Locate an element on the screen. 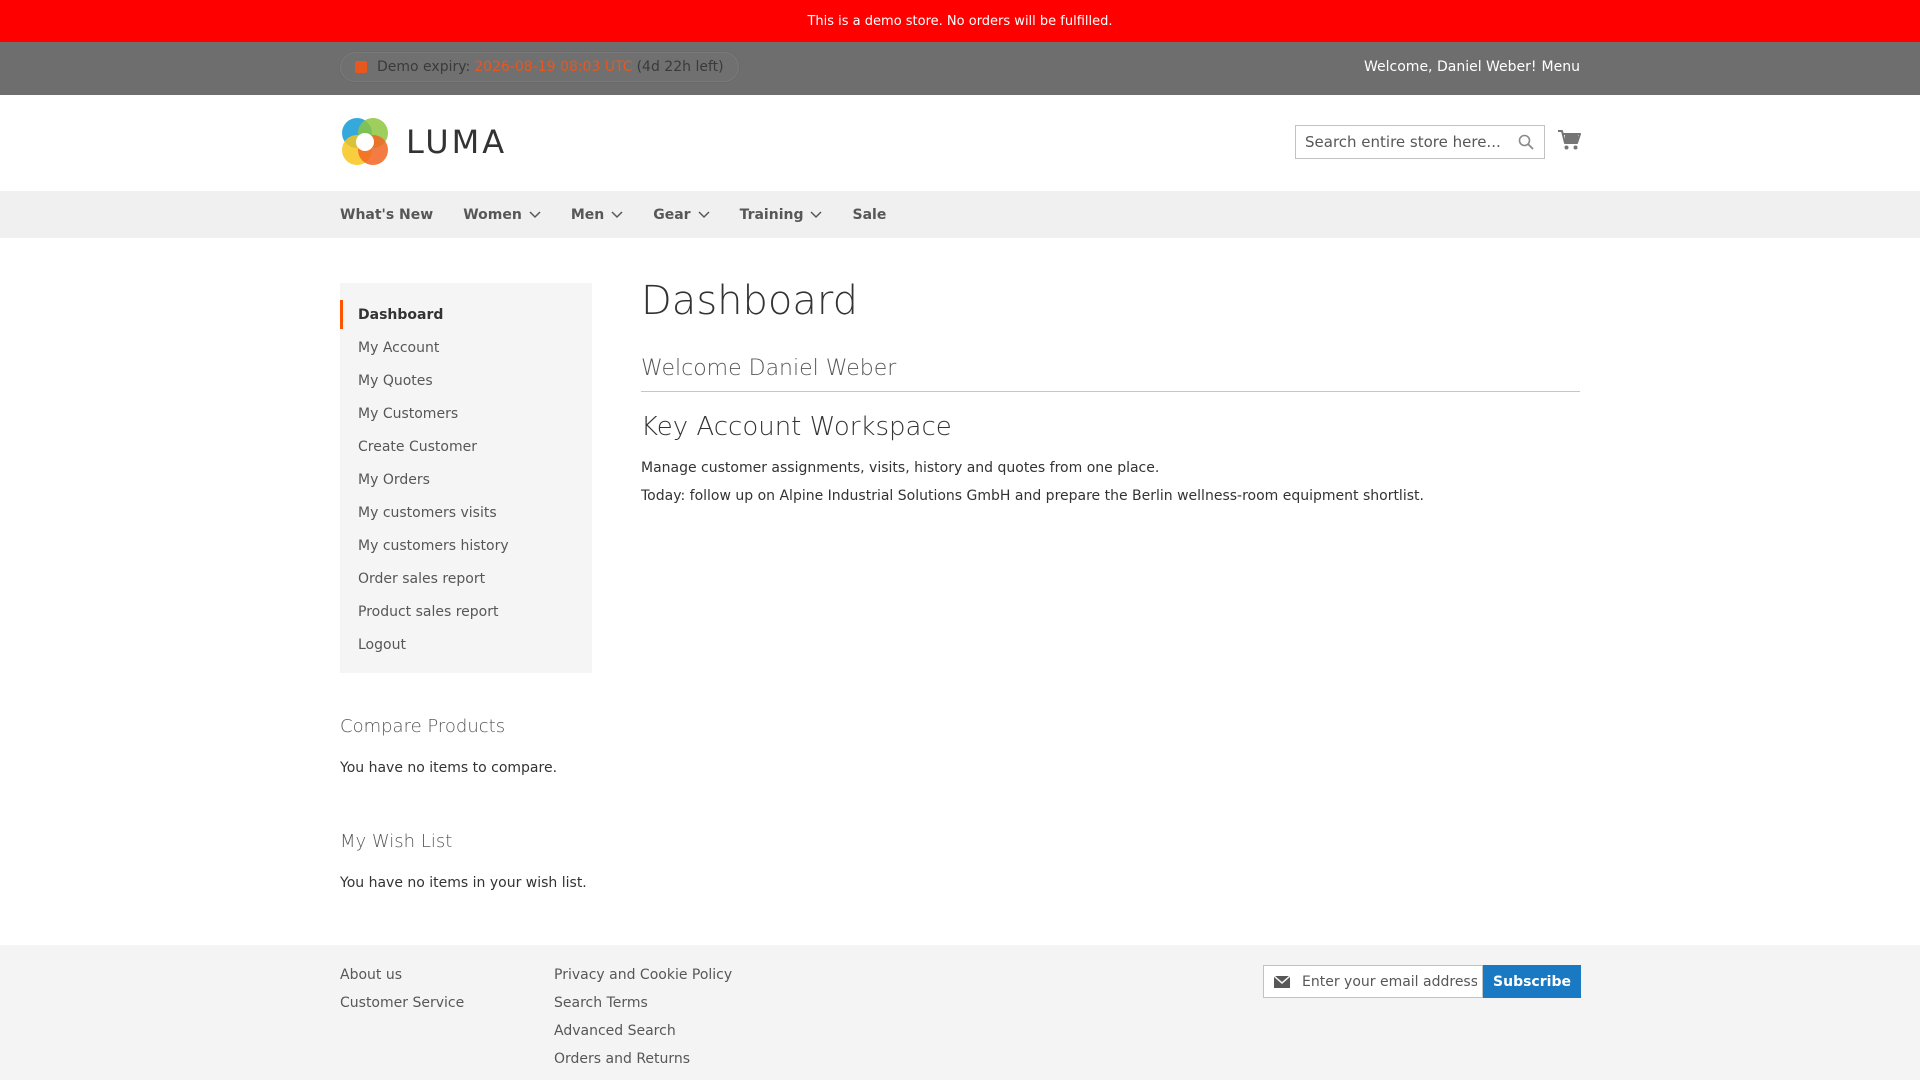 The image size is (1920, 1080). wishlist-title: My Wish List is located at coordinates (396, 841).